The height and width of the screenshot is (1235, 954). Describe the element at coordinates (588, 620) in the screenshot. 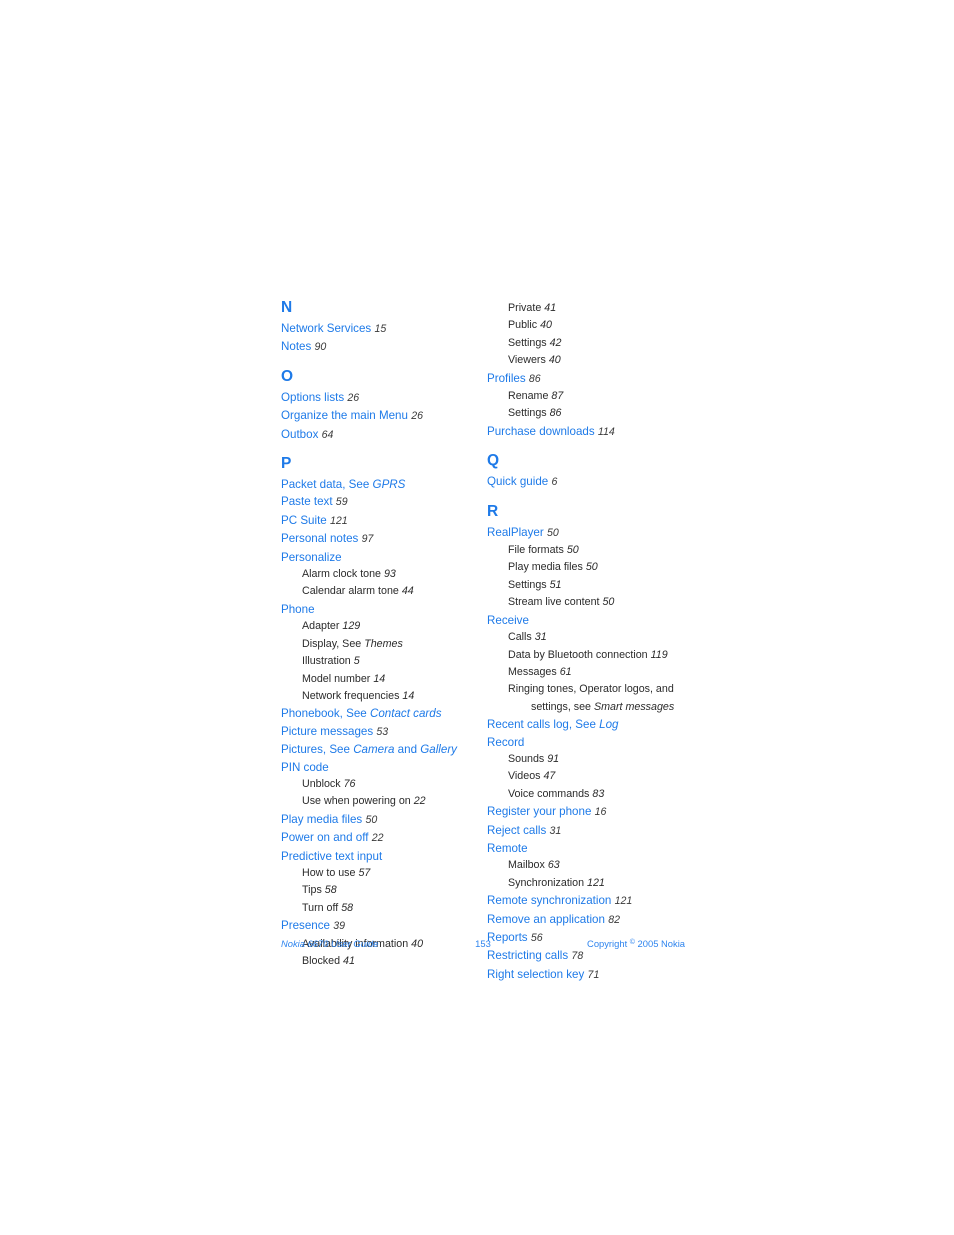

I see `index-entry: Receive` at that location.